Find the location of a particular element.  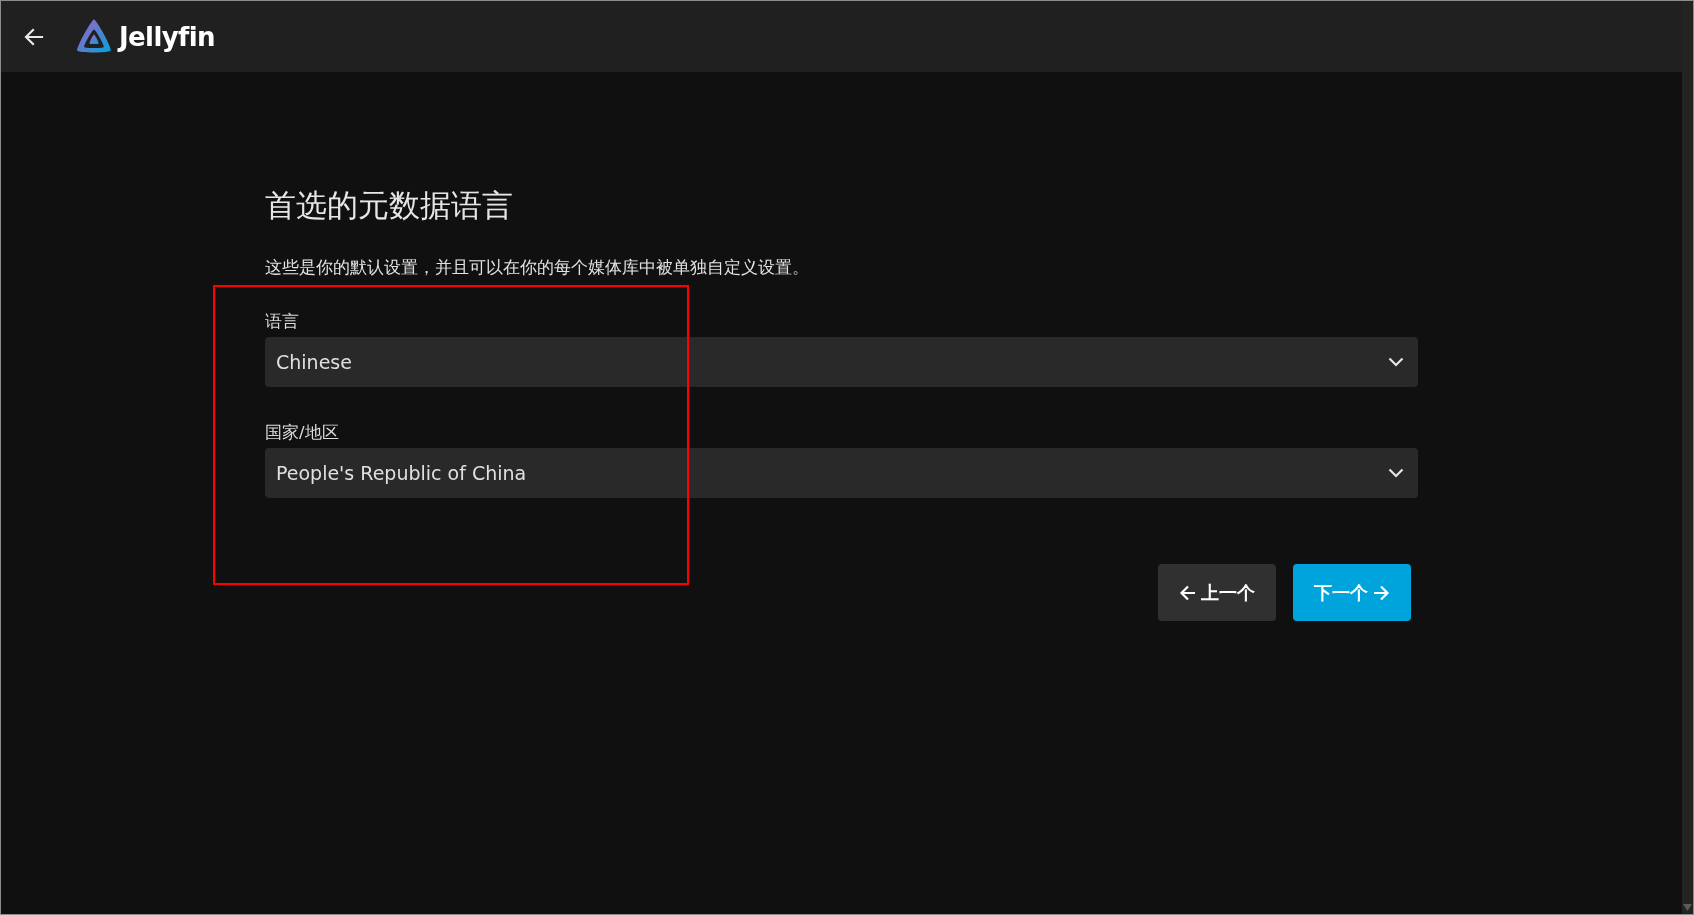

field-label: 语言 is located at coordinates (282, 322).